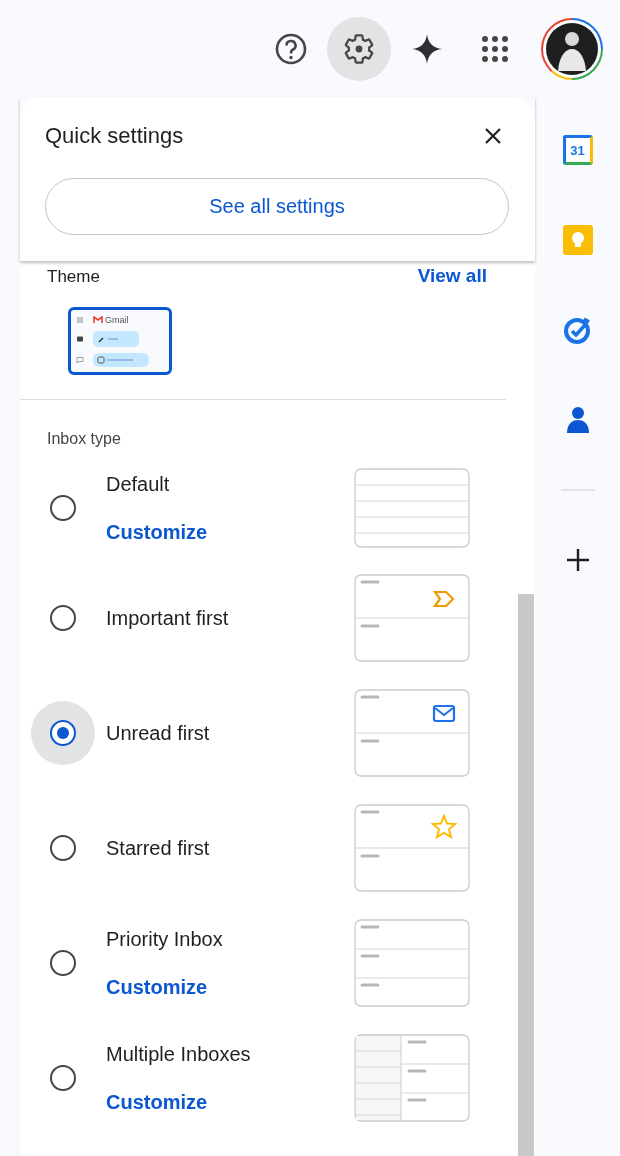  What do you see at coordinates (116, 339) in the screenshot?
I see `compose-pill-drawing` at bounding box center [116, 339].